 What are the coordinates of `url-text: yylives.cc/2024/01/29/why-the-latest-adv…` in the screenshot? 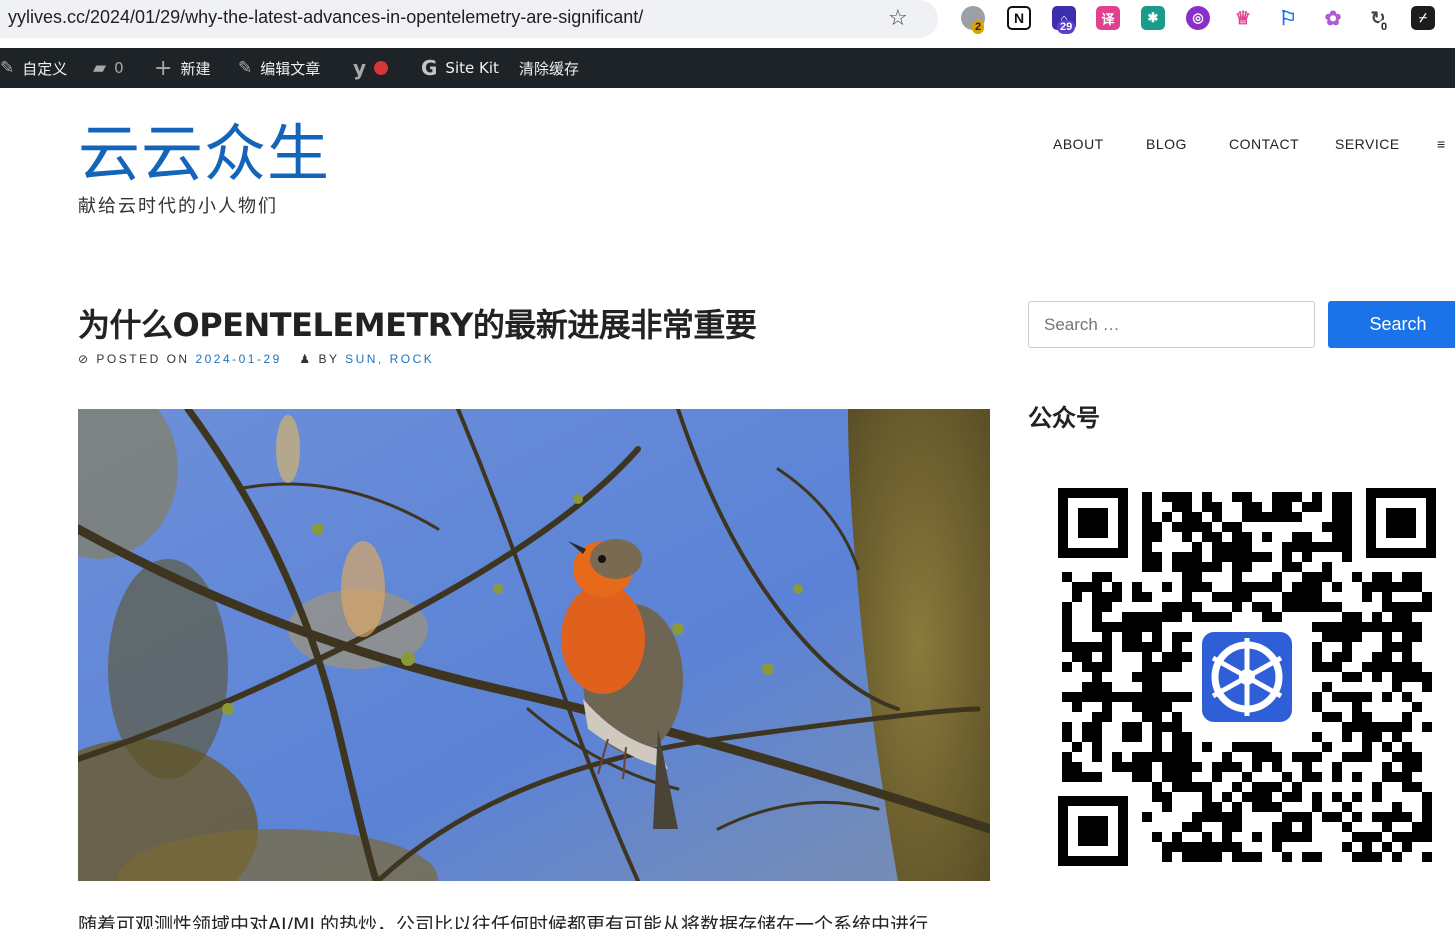 It's located at (325, 17).